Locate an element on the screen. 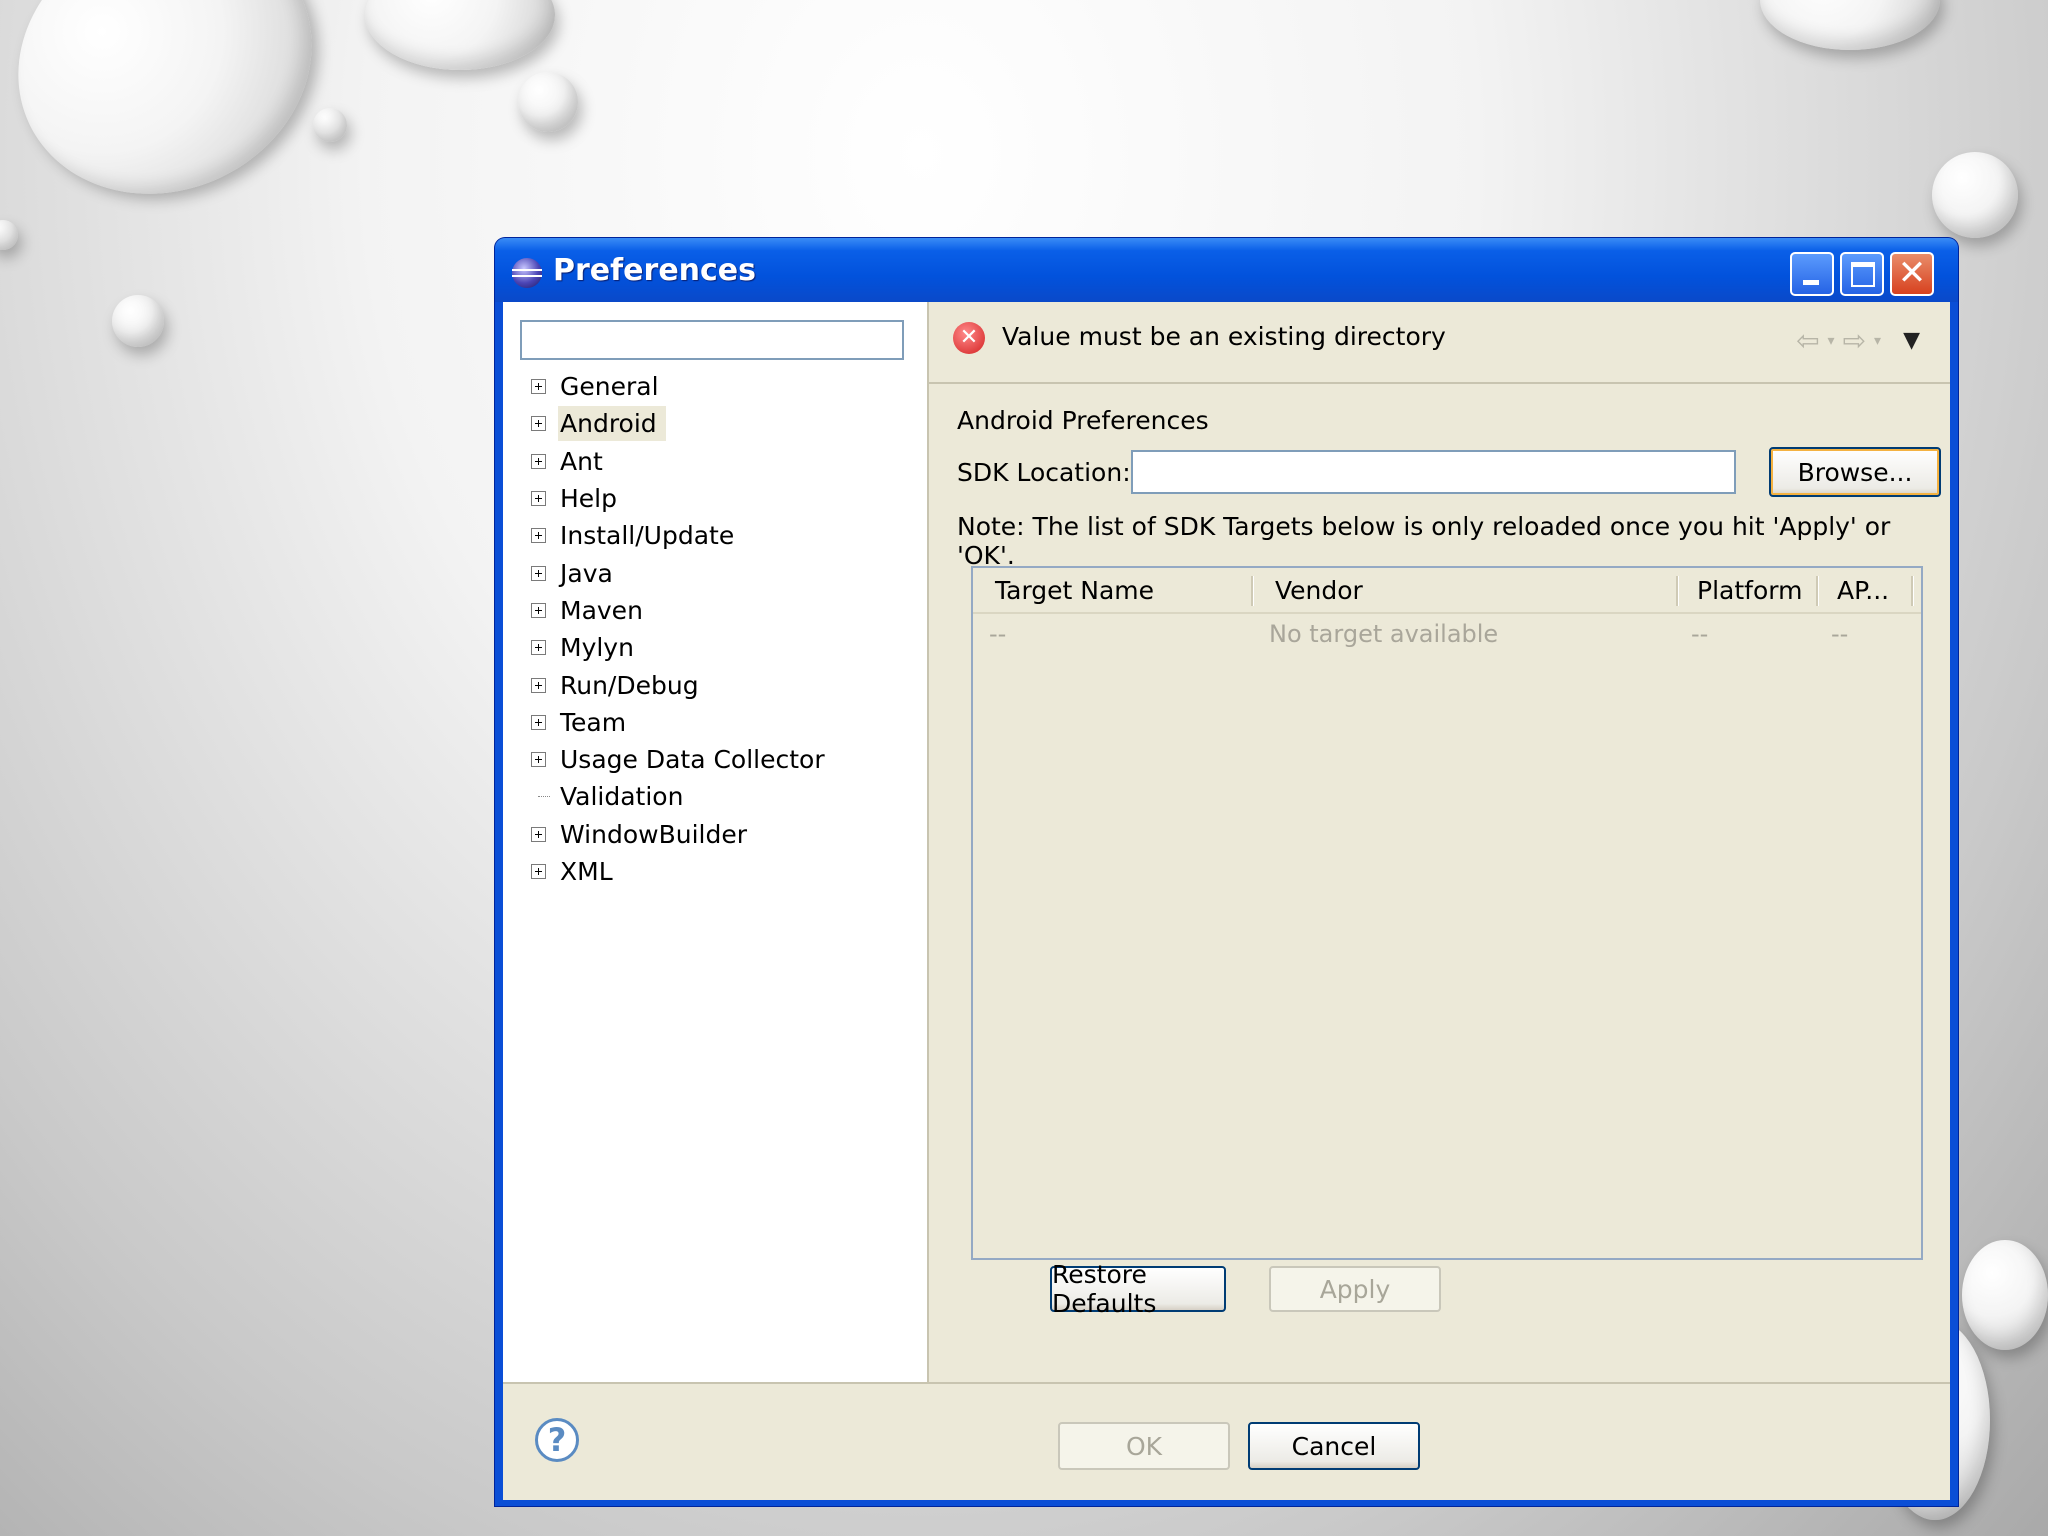  error-message: Value must be an existing directory is located at coordinates (1224, 336).